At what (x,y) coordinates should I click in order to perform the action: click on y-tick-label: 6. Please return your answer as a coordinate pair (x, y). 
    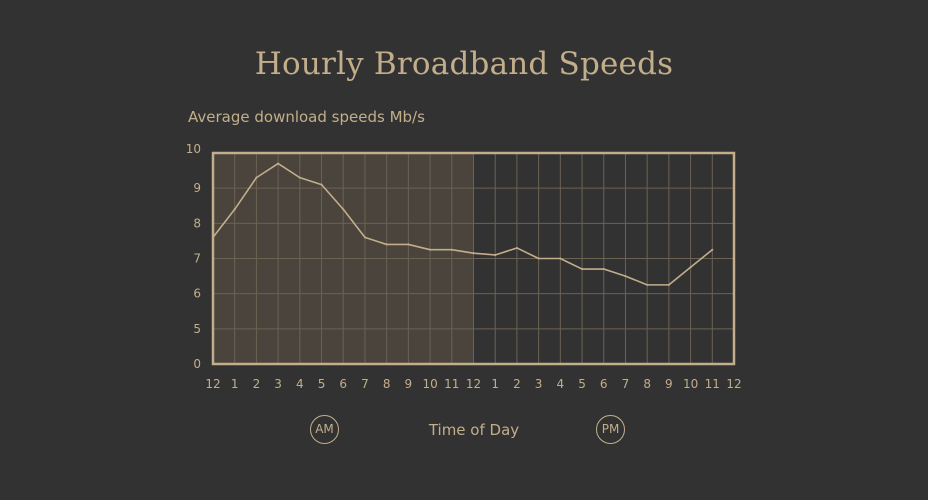
    Looking at the image, I should click on (197, 294).